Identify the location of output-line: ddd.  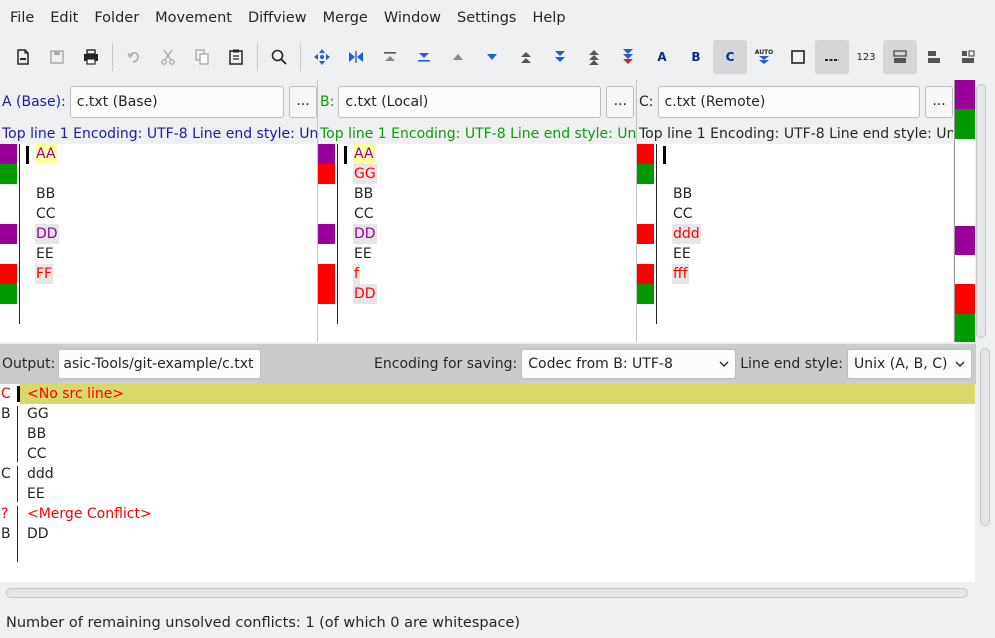
(40, 474).